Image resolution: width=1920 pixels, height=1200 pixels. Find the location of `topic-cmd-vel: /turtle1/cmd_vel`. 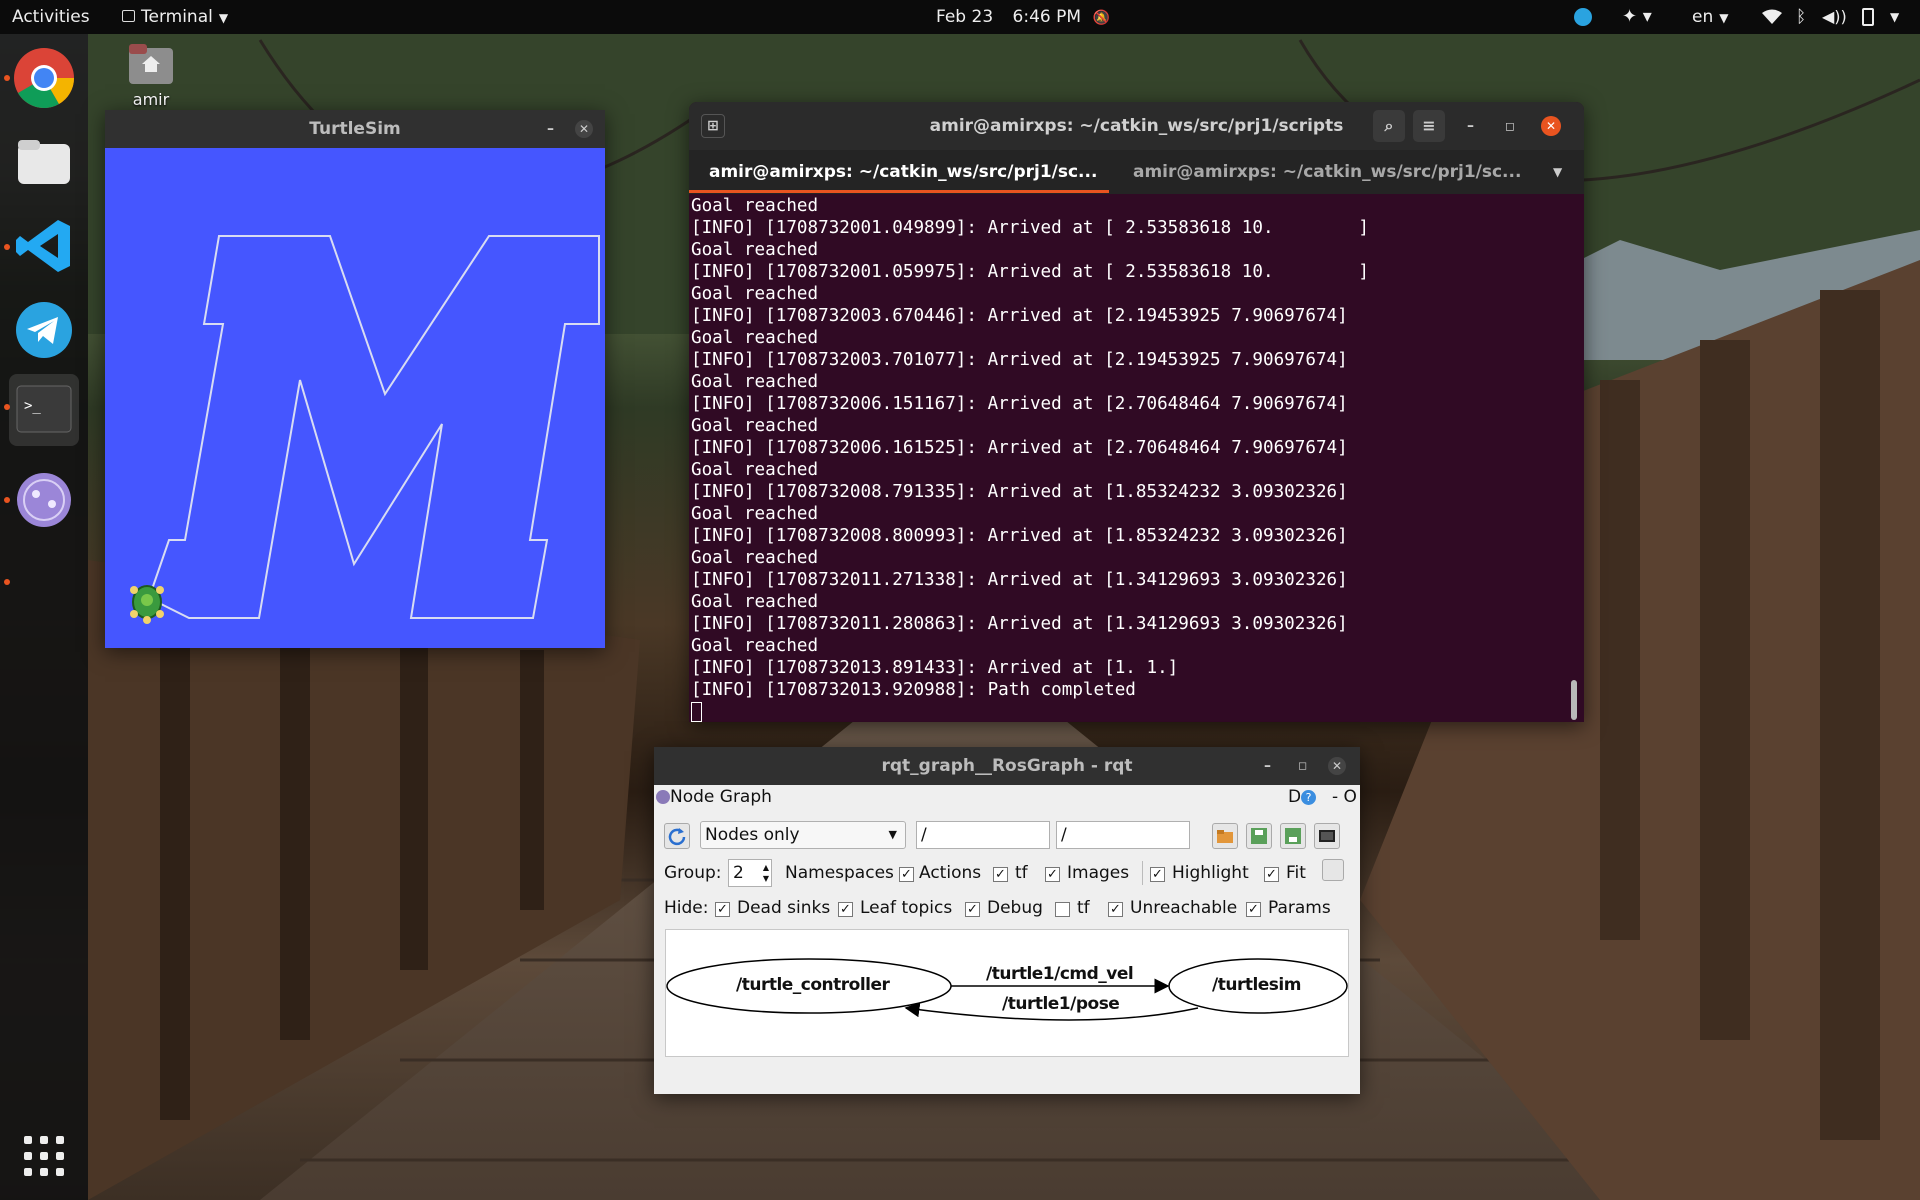

topic-cmd-vel: /turtle1/cmd_vel is located at coordinates (1060, 974).